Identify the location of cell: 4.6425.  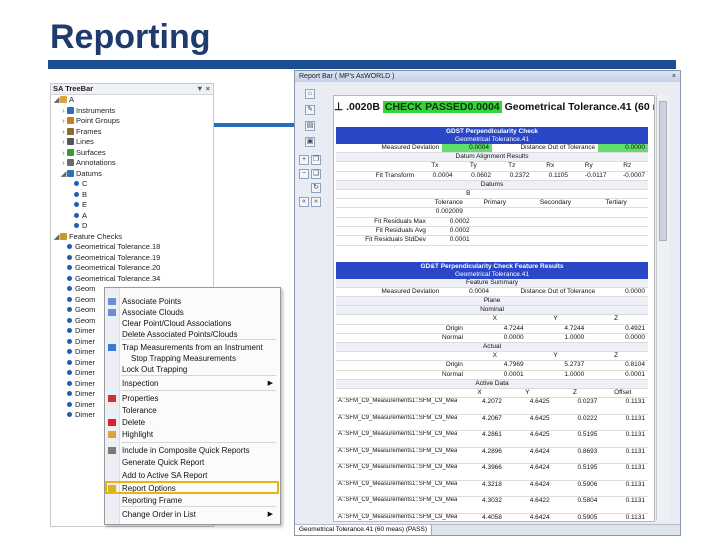
(539, 402).